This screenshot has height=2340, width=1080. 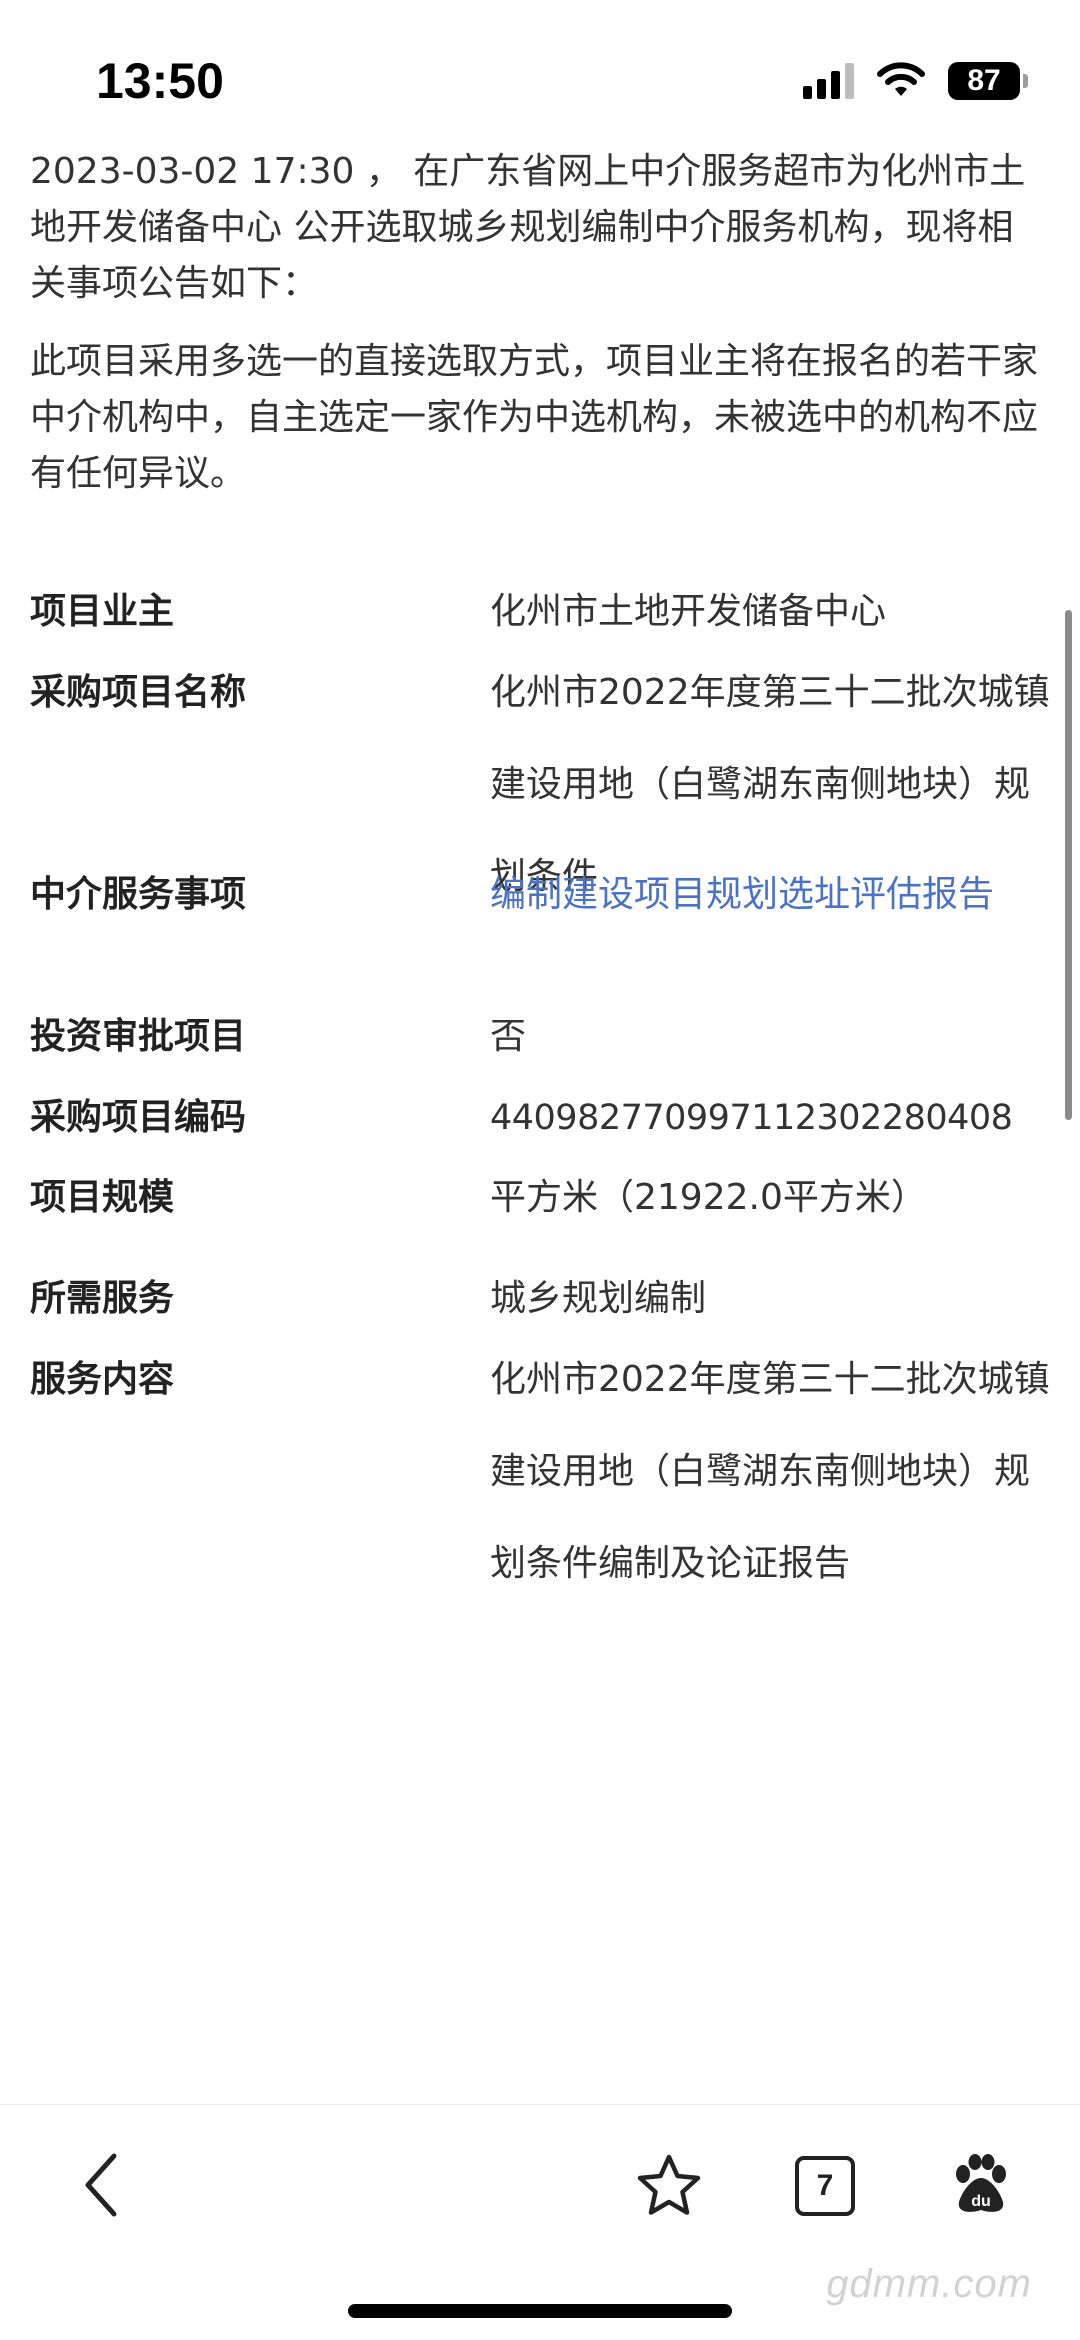 I want to click on back-button, so click(x=100, y=2185).